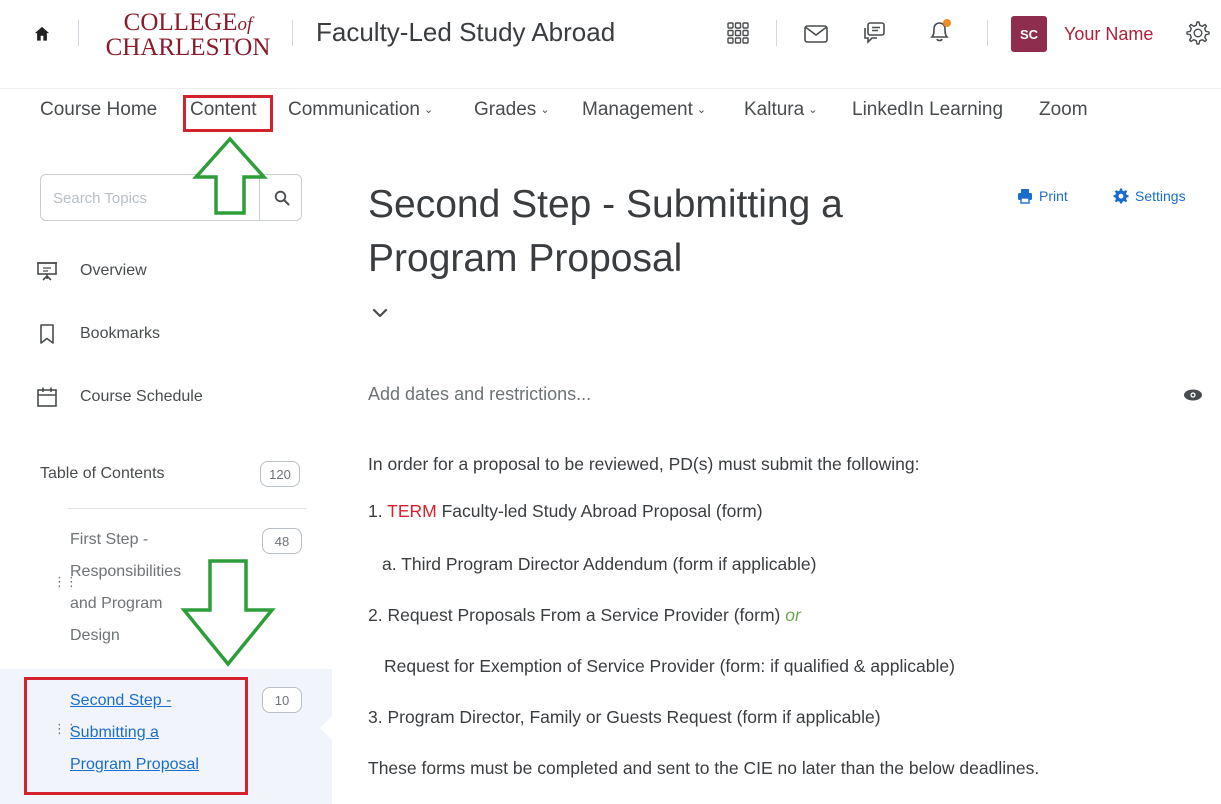 Image resolution: width=1221 pixels, height=804 pixels. What do you see at coordinates (1197, 33) in the screenshot?
I see `settings-gear-icon` at bounding box center [1197, 33].